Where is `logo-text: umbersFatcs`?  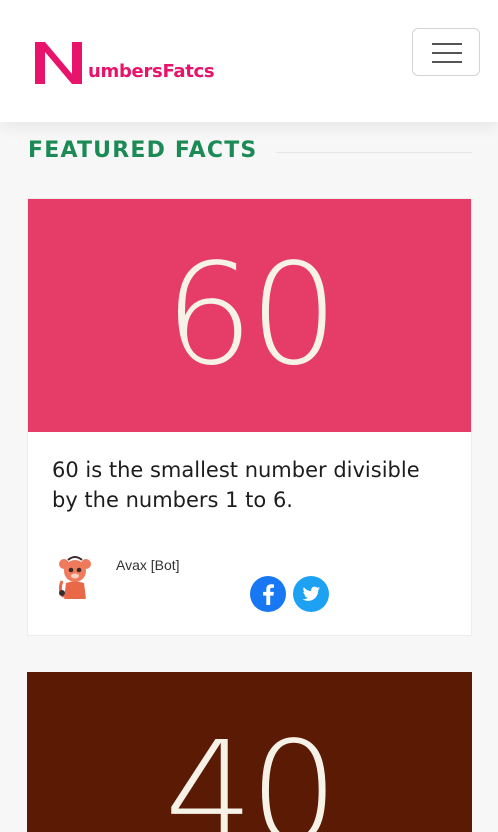
logo-text: umbersFatcs is located at coordinates (151, 71).